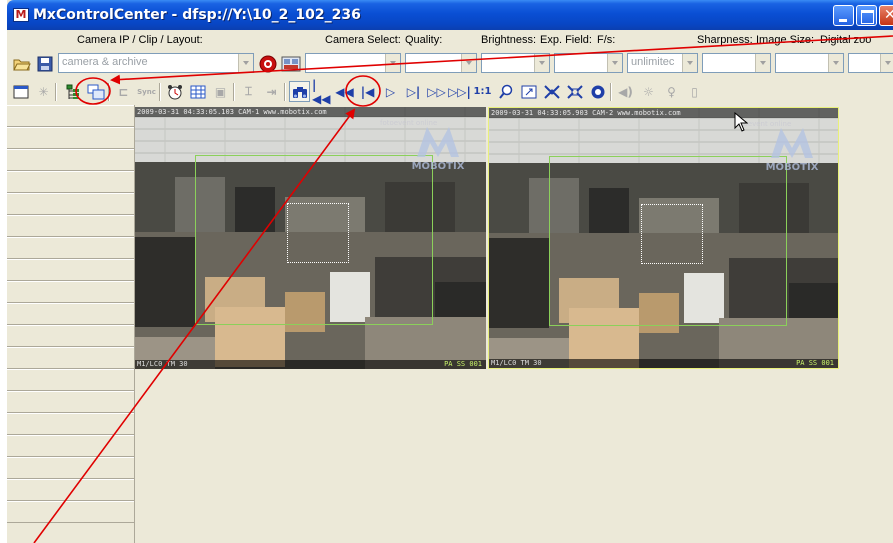  I want to click on brightness-dropdown, so click(515, 63).